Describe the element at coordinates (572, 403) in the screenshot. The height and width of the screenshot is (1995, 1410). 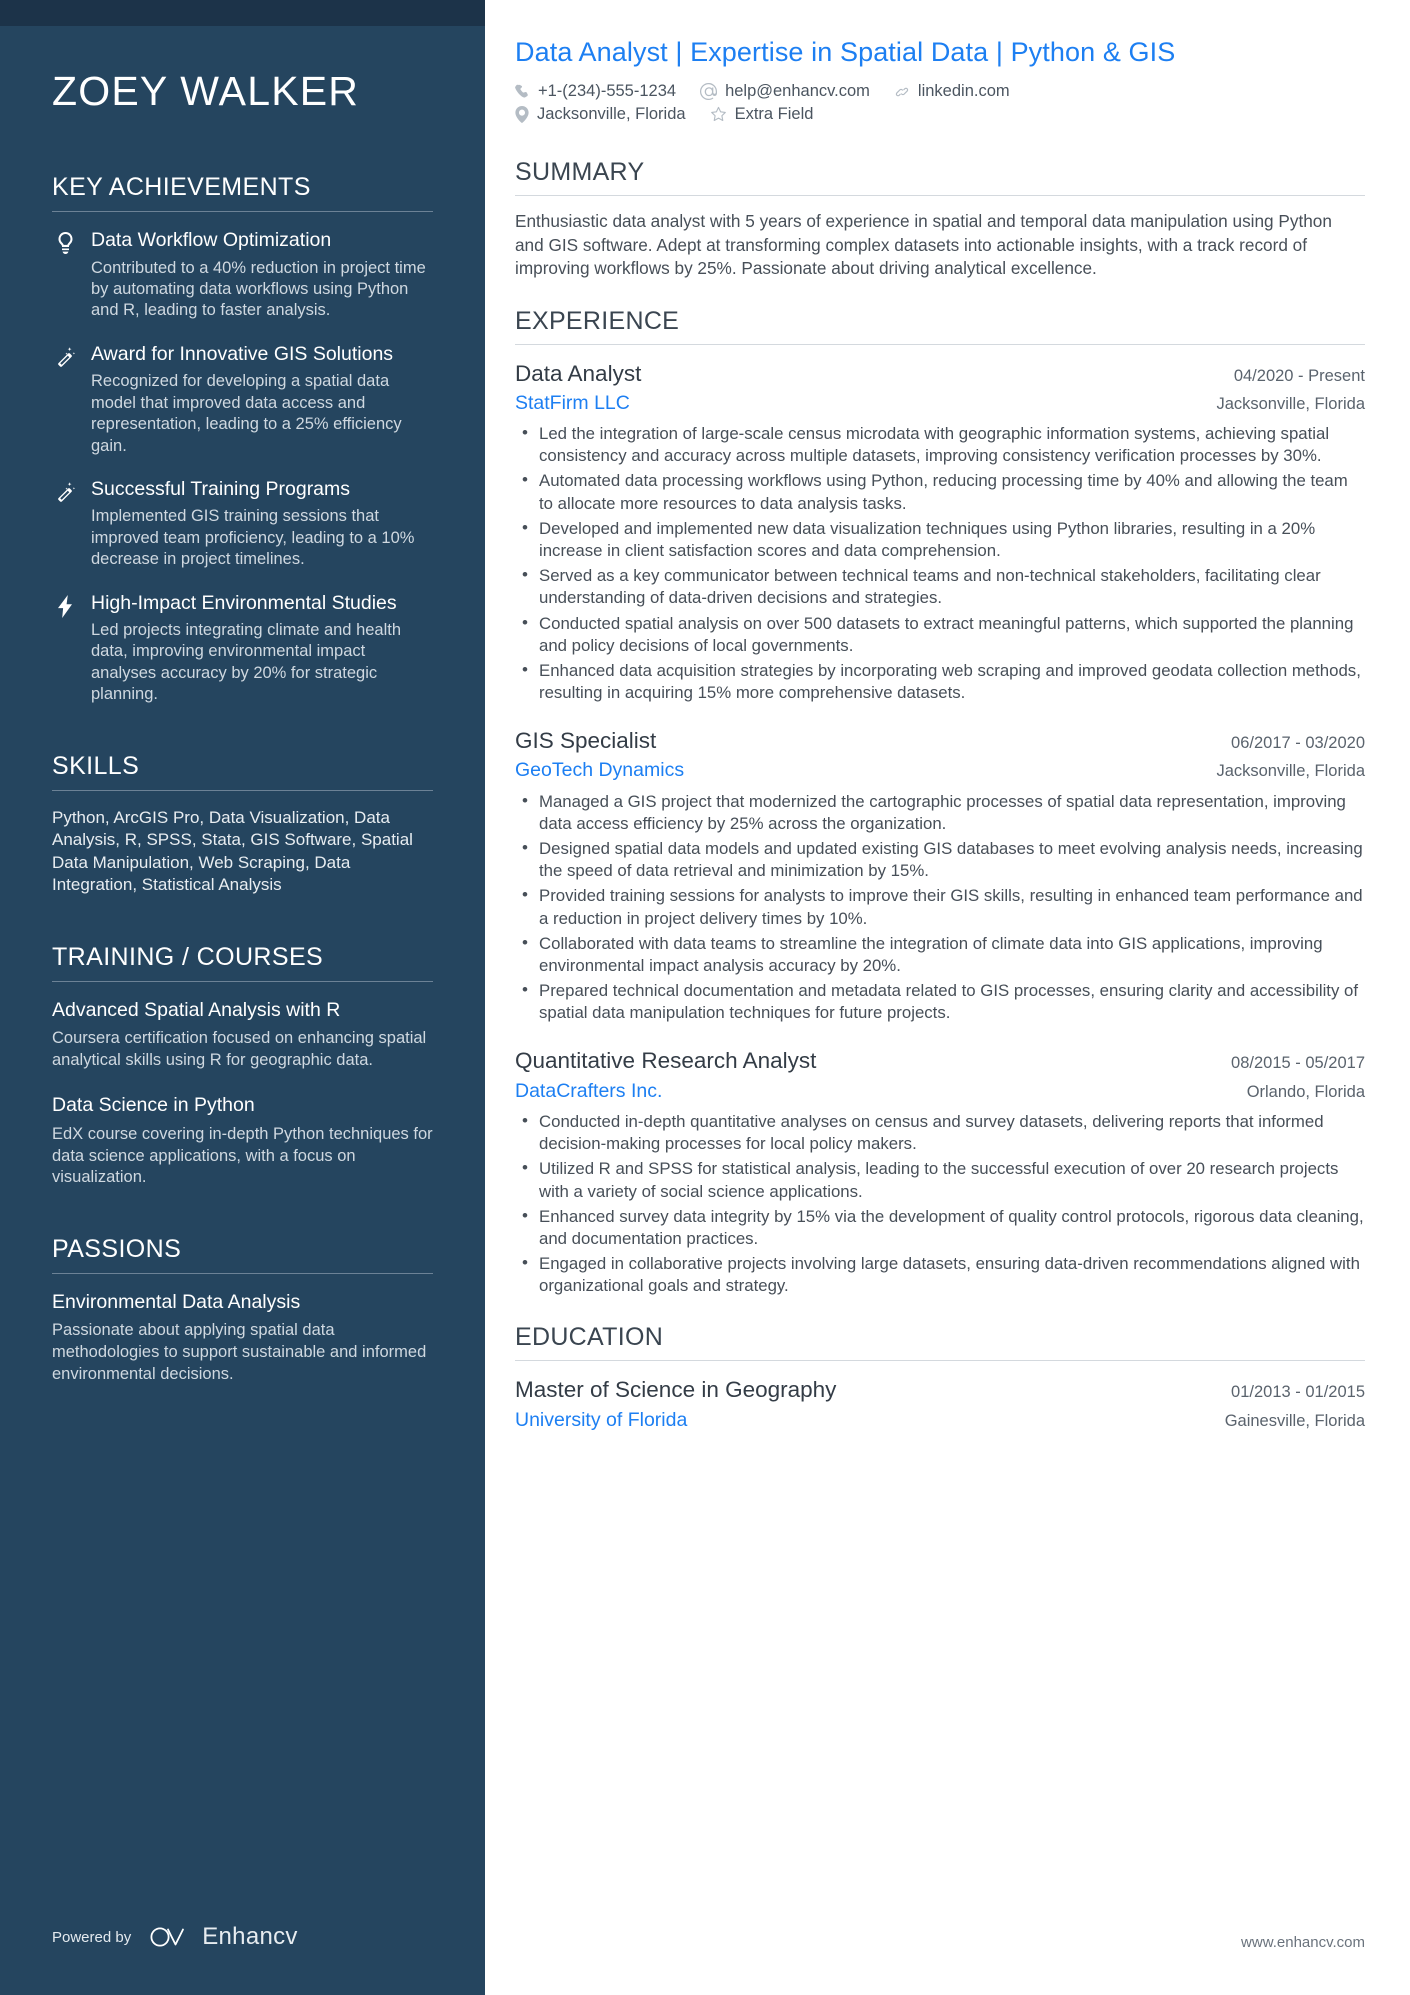
I see `job-company: StatFirm LLC` at that location.